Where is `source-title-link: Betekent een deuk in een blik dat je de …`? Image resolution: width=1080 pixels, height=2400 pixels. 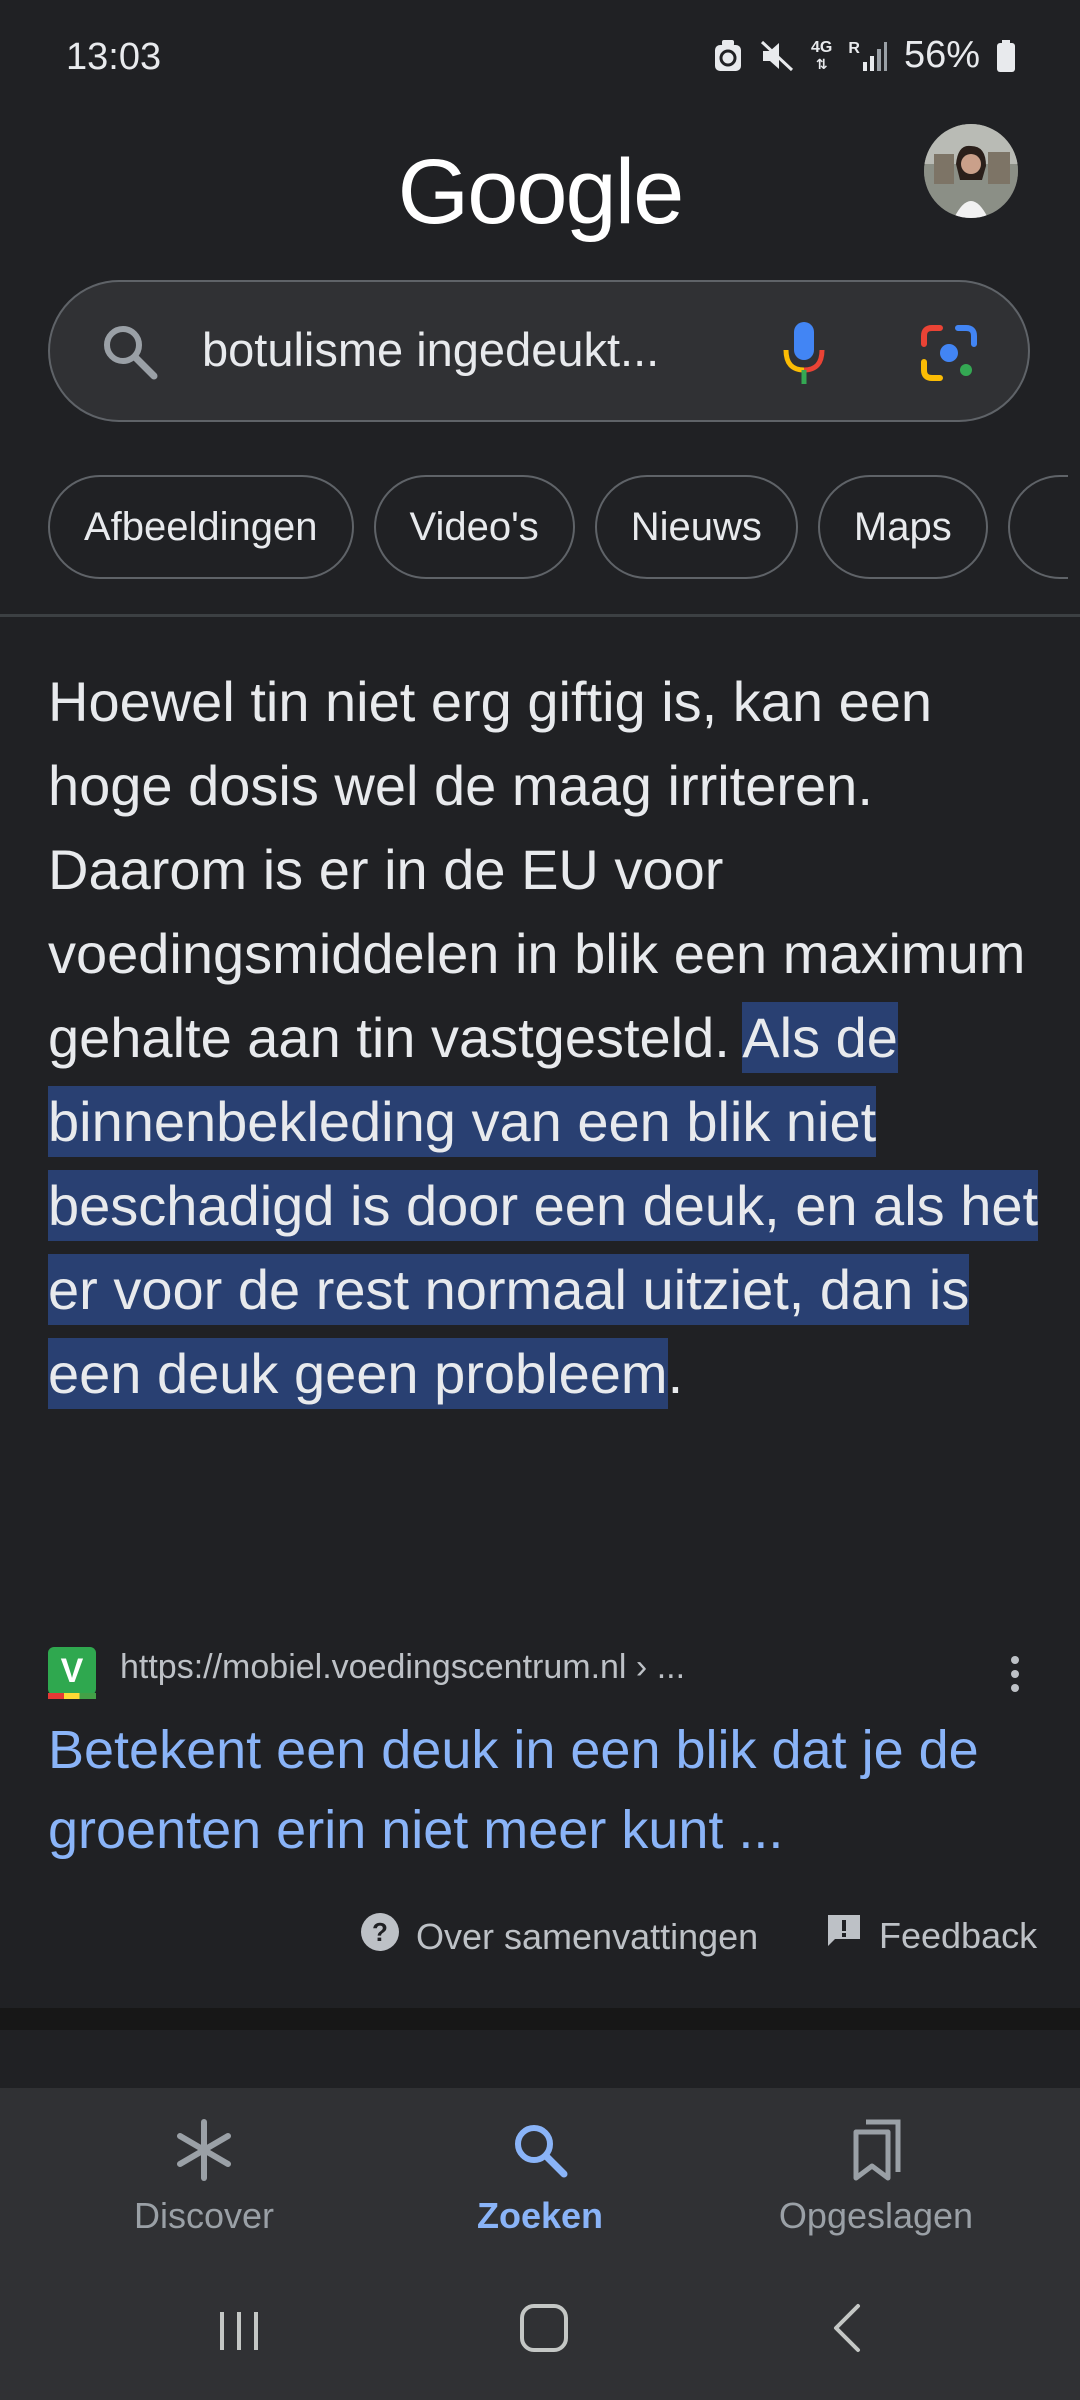
source-title-link: Betekent een deuk in een blik dat je de … is located at coordinates (548, 1790).